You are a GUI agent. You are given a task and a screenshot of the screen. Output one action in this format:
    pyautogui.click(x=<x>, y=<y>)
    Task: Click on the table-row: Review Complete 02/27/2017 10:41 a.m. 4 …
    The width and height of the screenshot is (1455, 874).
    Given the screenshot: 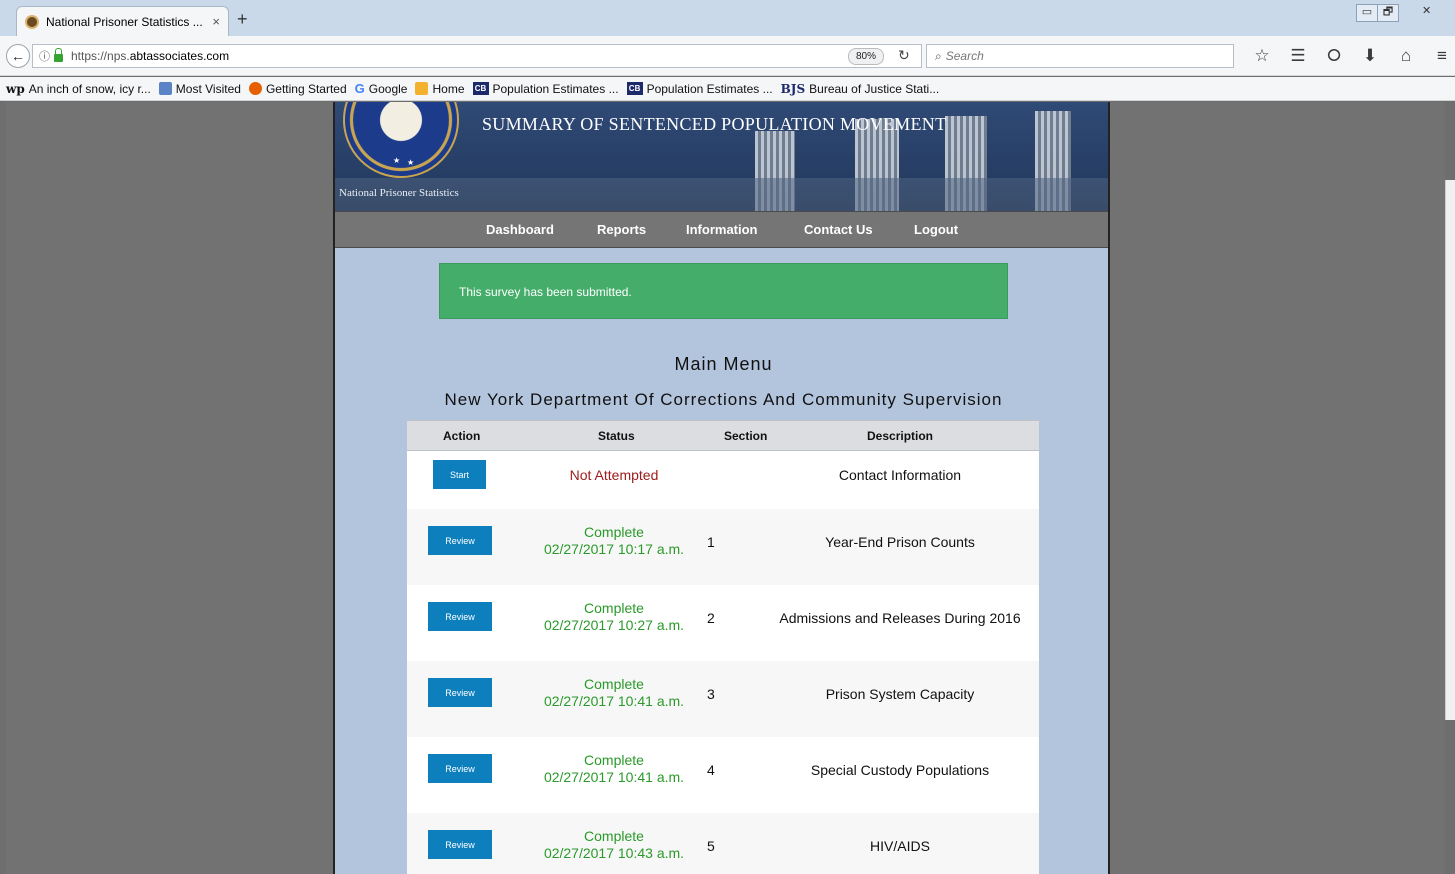 What is the action you would take?
    pyautogui.click(x=723, y=775)
    